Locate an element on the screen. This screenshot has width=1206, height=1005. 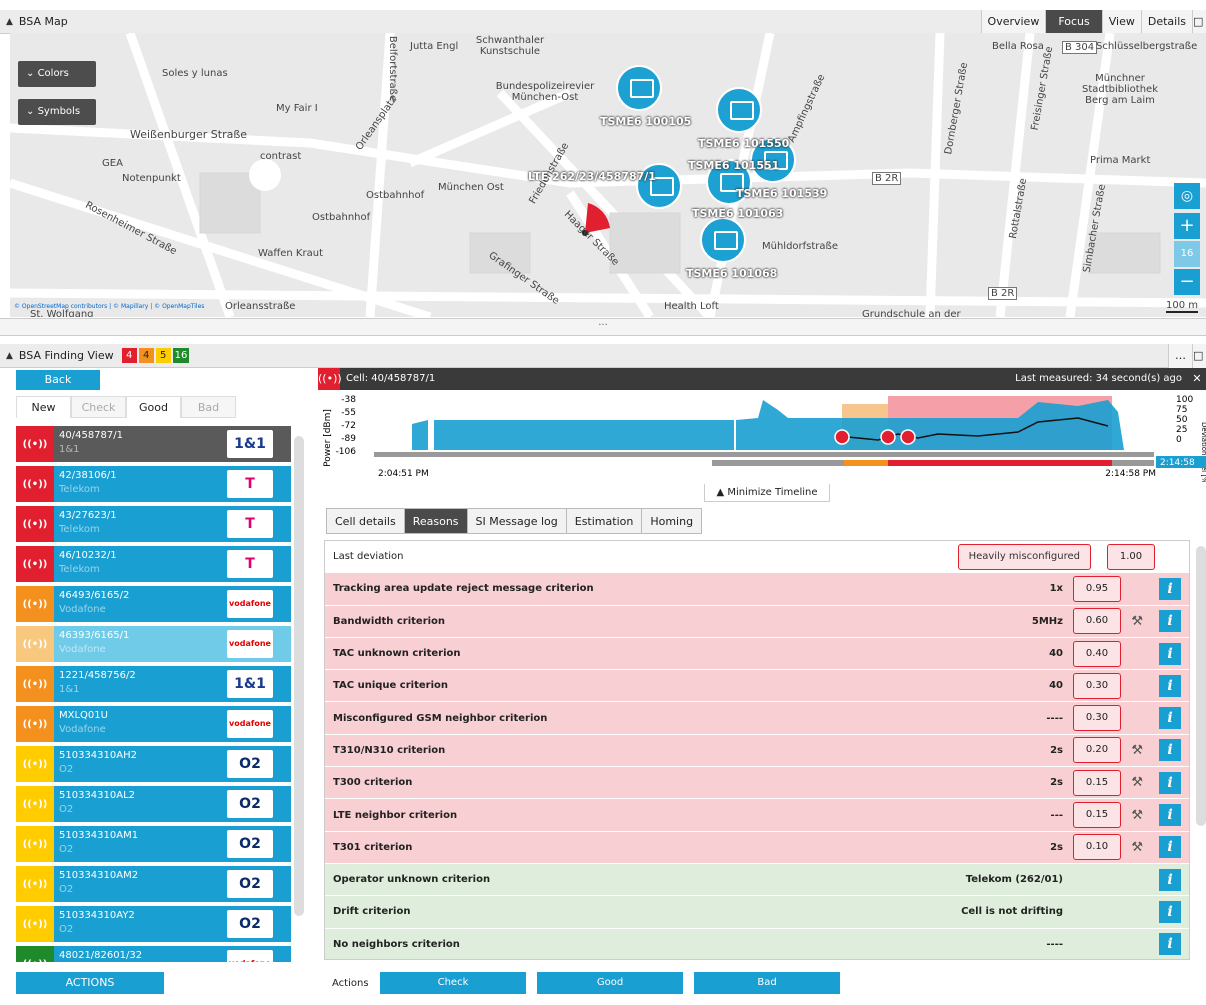
focus-button: Focus is located at coordinates (1073, 22).